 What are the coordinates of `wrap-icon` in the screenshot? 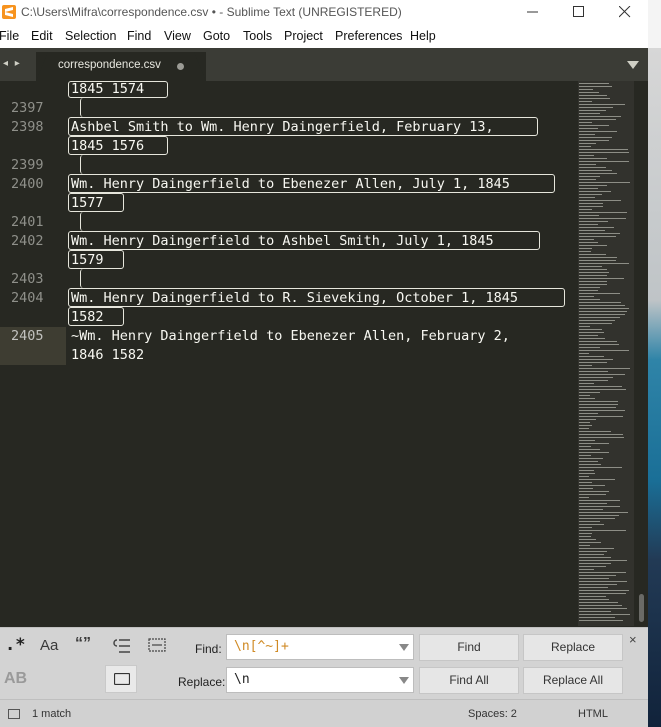 It's located at (122, 646).